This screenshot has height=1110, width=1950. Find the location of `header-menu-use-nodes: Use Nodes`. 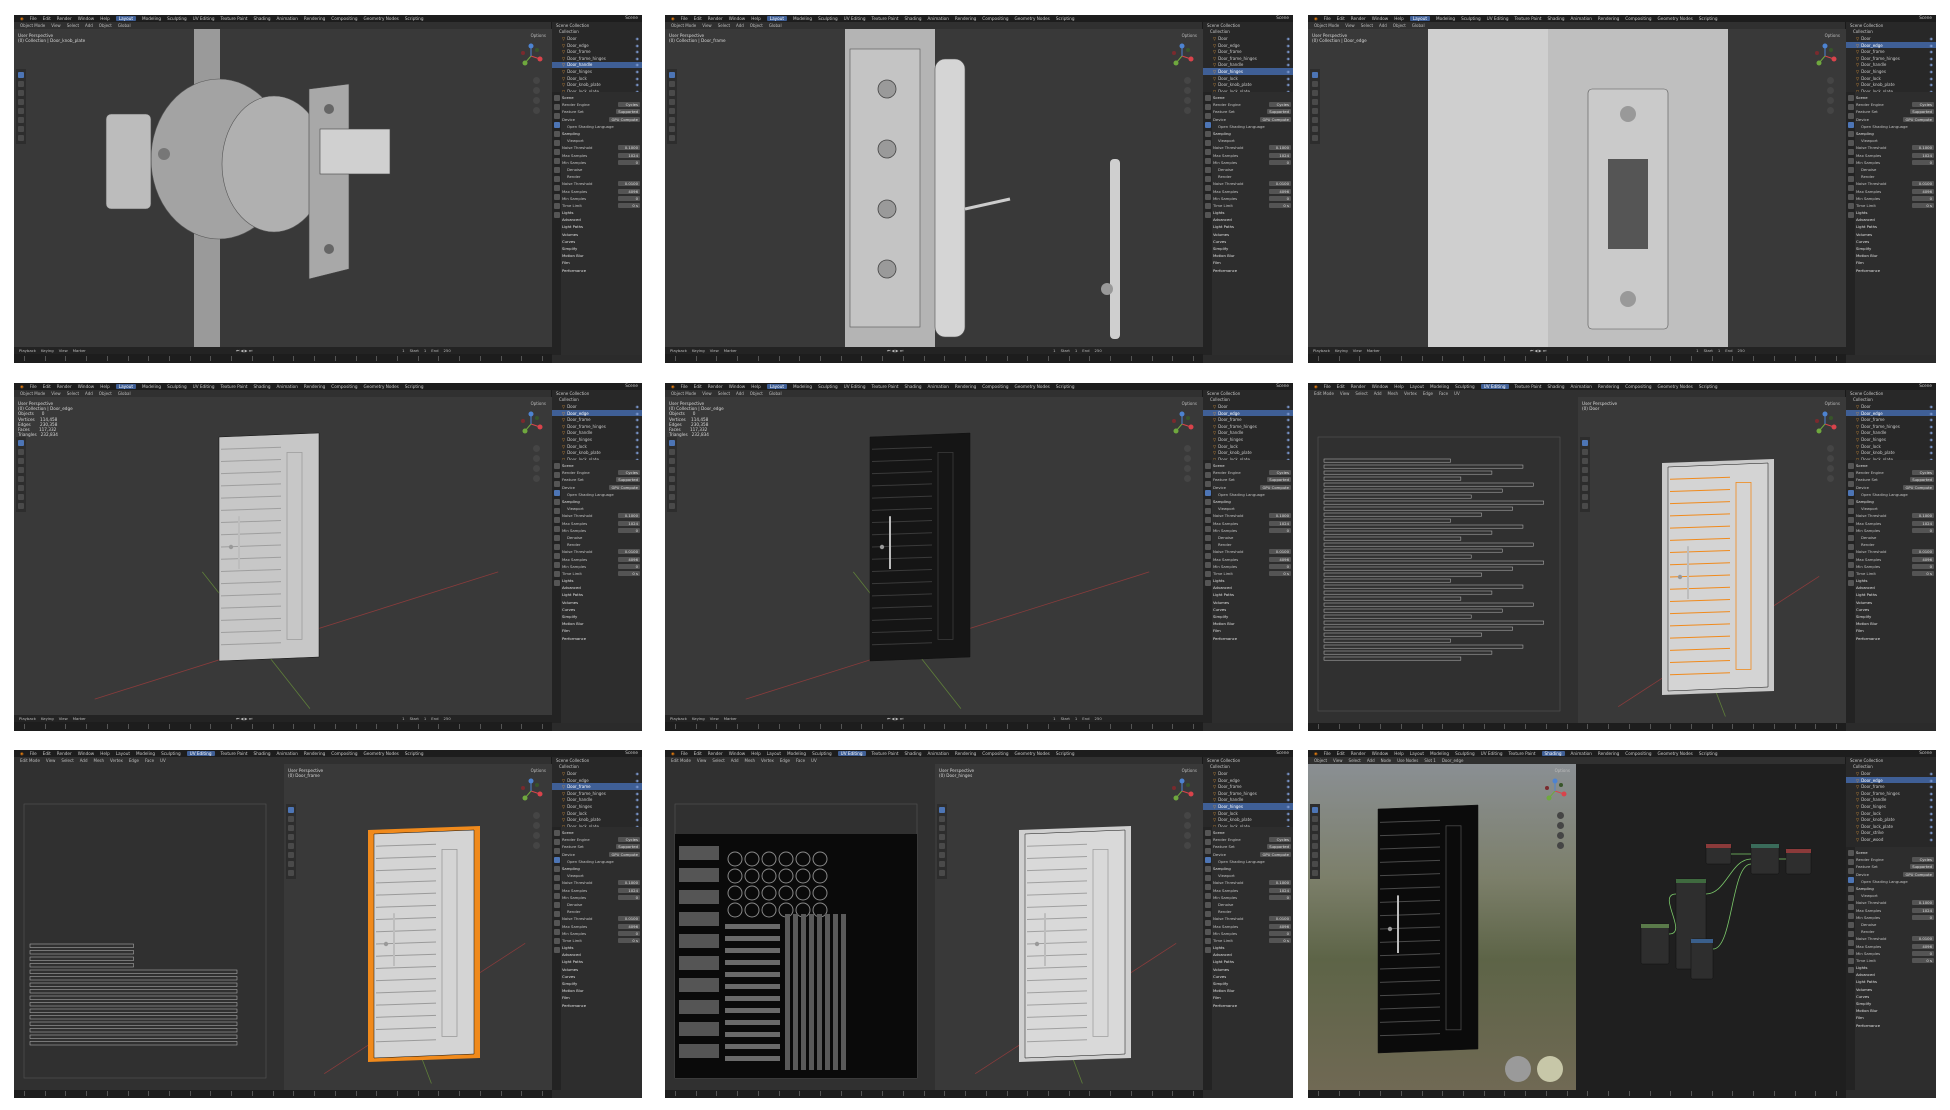

header-menu-use-nodes: Use Nodes is located at coordinates (1407, 760).